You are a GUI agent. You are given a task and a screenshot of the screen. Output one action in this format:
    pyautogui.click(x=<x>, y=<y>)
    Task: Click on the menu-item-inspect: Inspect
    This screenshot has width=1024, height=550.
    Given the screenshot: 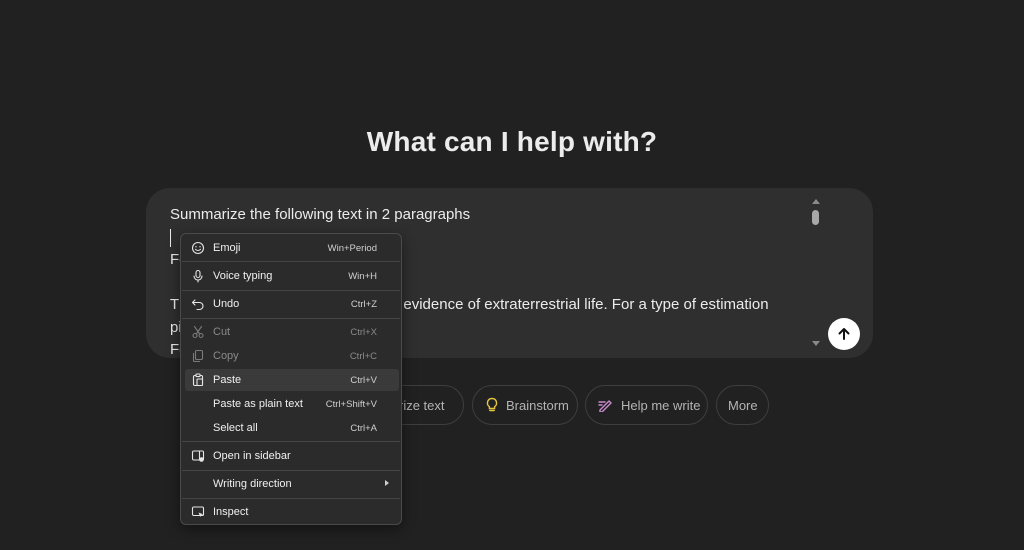 What is the action you would take?
    pyautogui.click(x=292, y=512)
    